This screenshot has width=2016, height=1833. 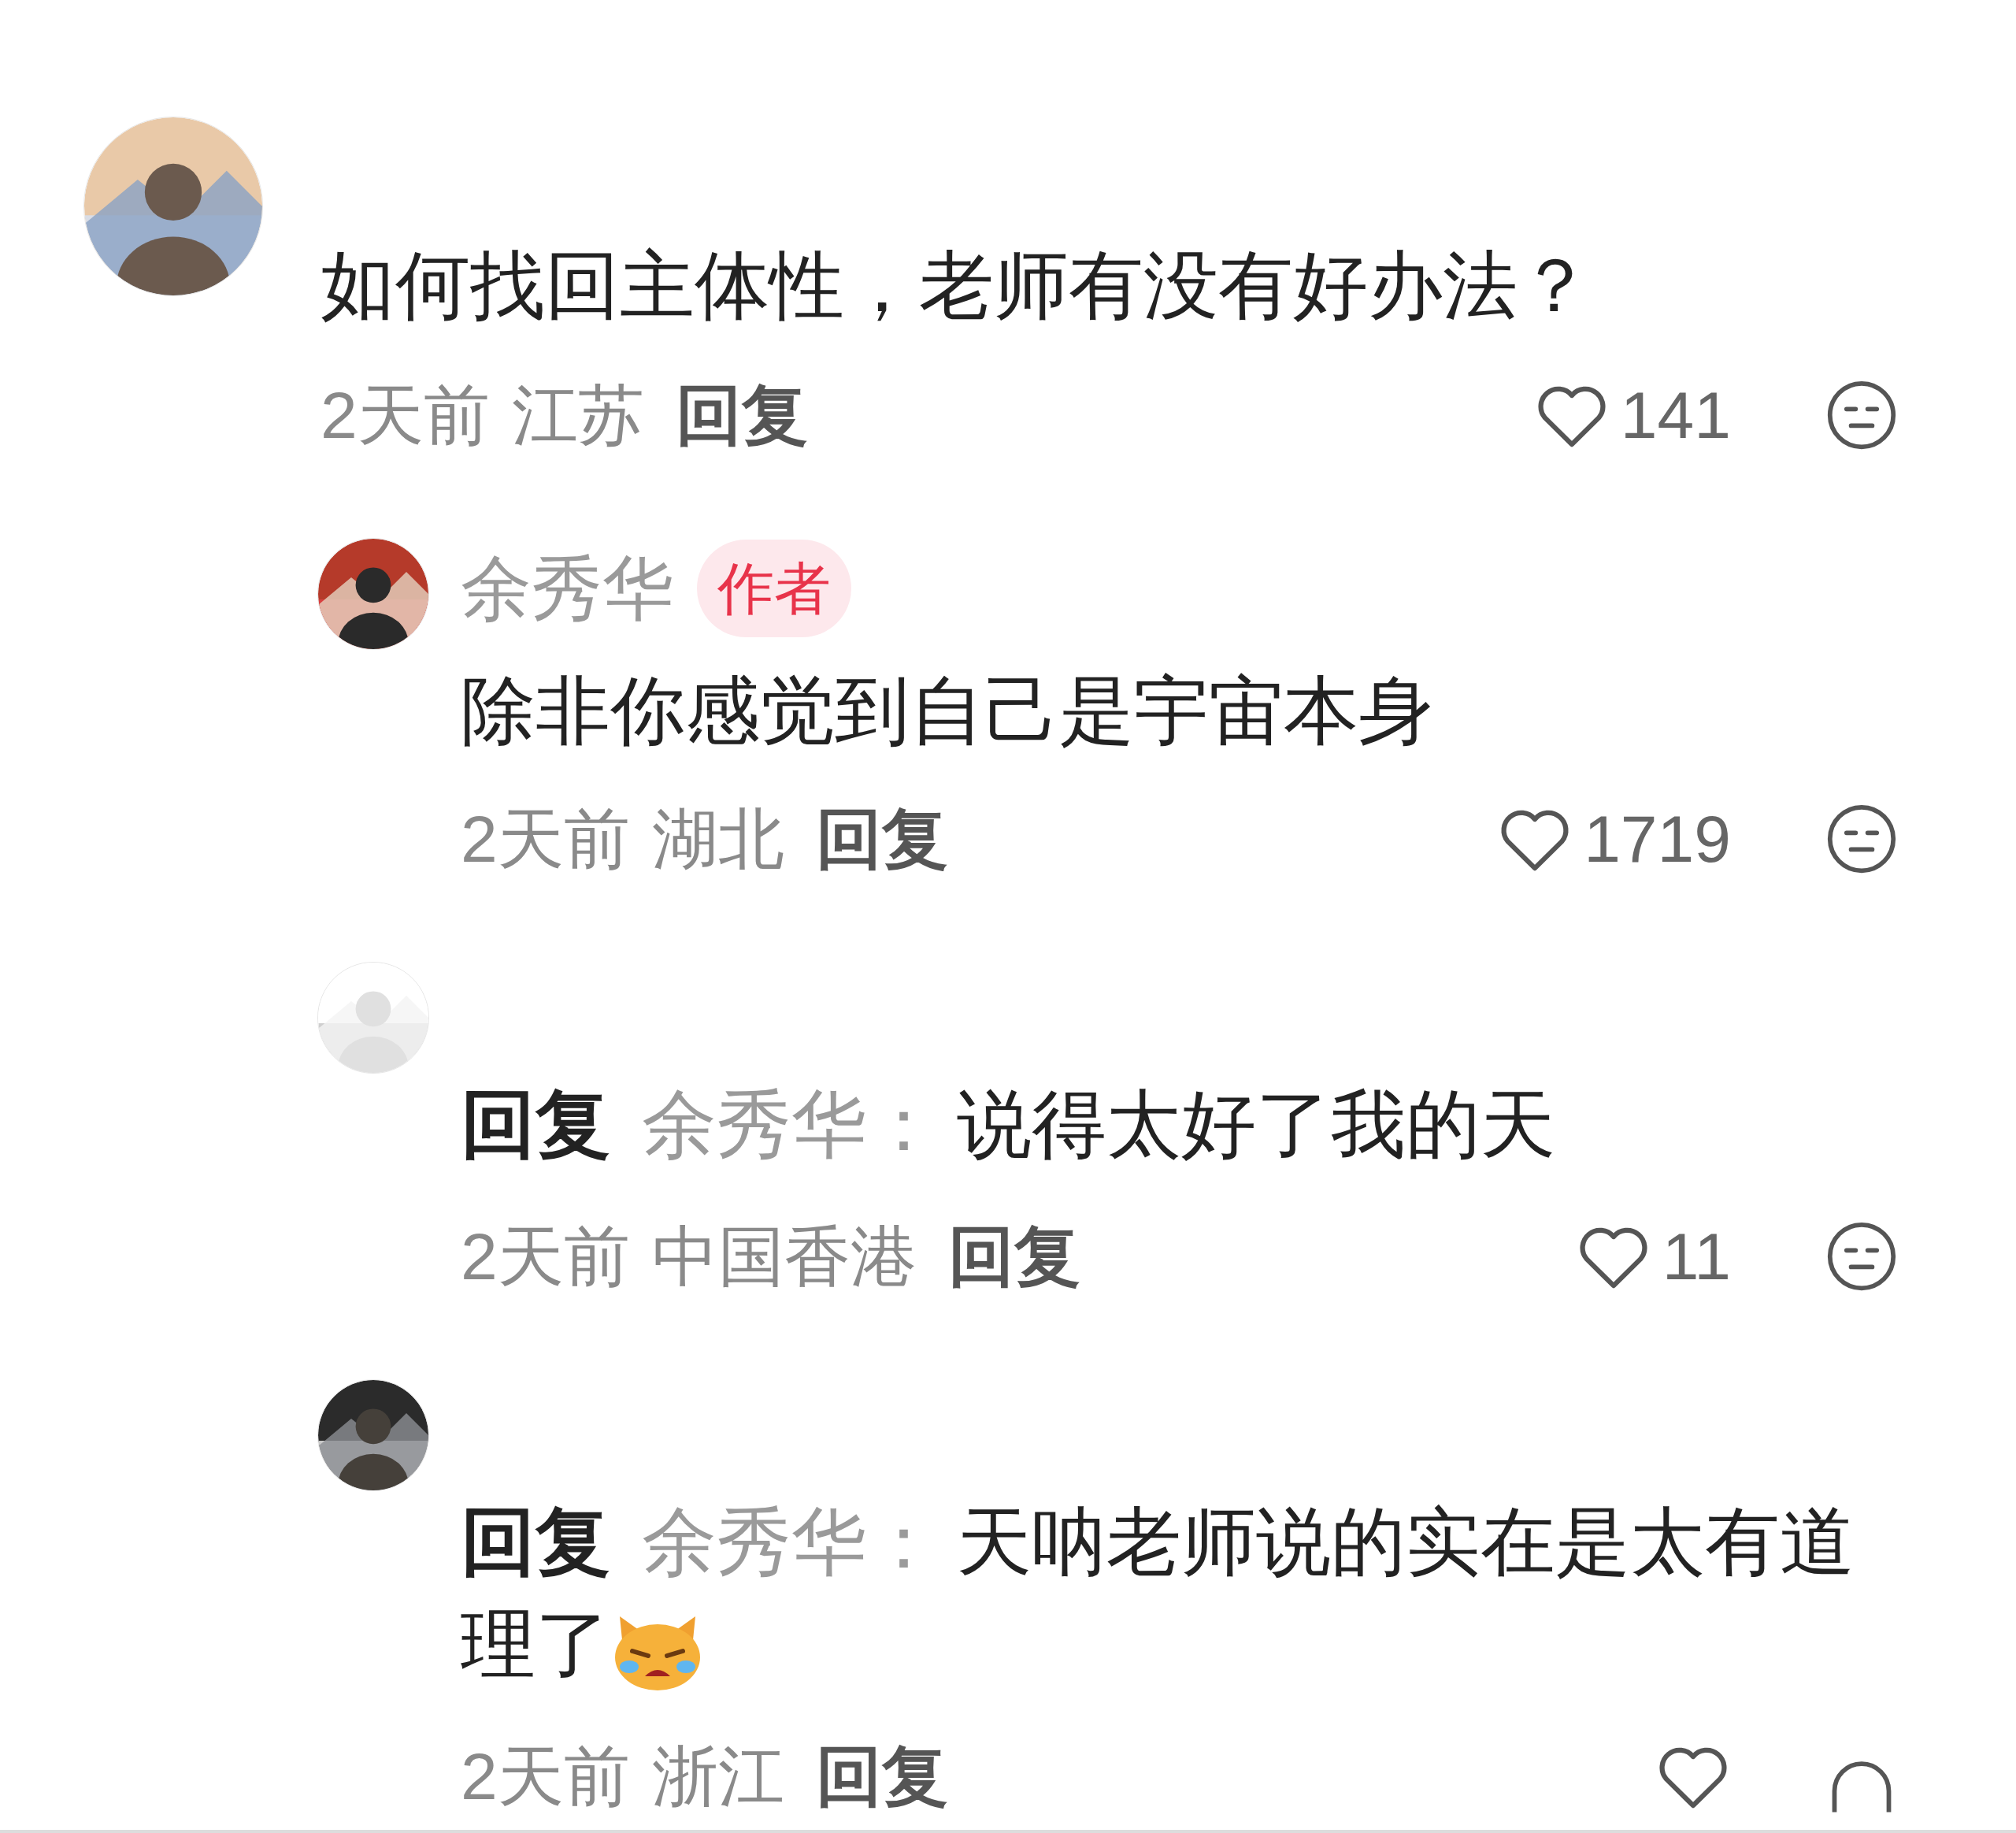 What do you see at coordinates (947, 711) in the screenshot?
I see `comment-text: 除非你感觉到自己是宇宙本身` at bounding box center [947, 711].